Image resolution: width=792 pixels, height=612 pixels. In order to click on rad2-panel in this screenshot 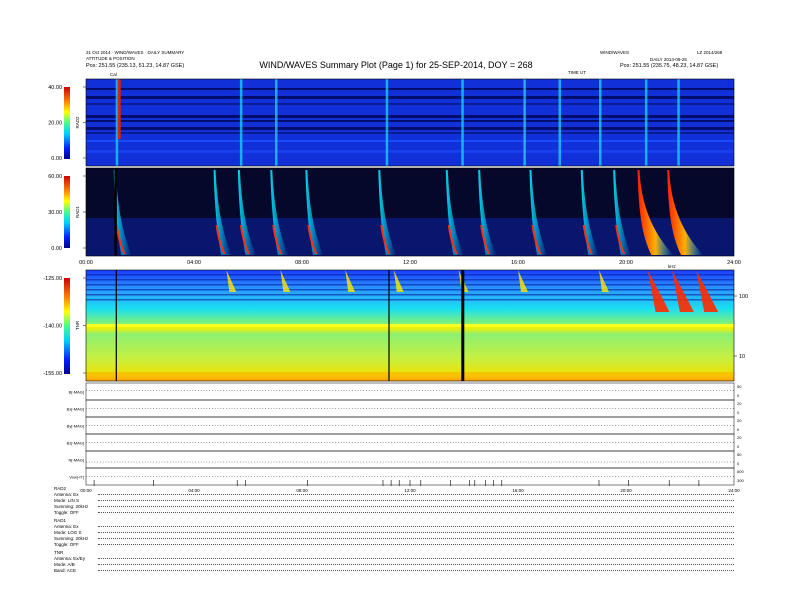, I will do `click(410, 122)`.